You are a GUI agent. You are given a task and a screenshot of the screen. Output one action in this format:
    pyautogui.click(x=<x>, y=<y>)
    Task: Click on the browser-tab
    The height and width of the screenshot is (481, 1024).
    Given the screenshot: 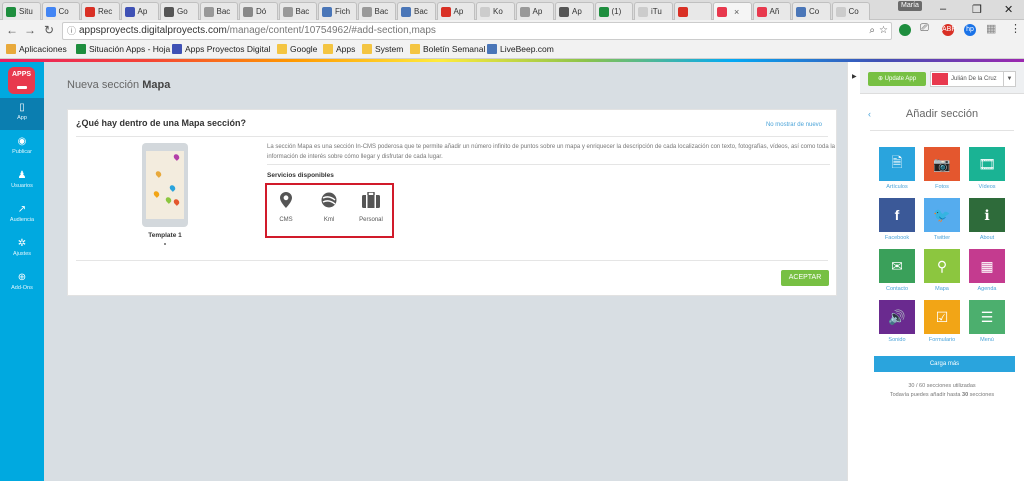 What is the action you would take?
    pyautogui.click(x=692, y=11)
    